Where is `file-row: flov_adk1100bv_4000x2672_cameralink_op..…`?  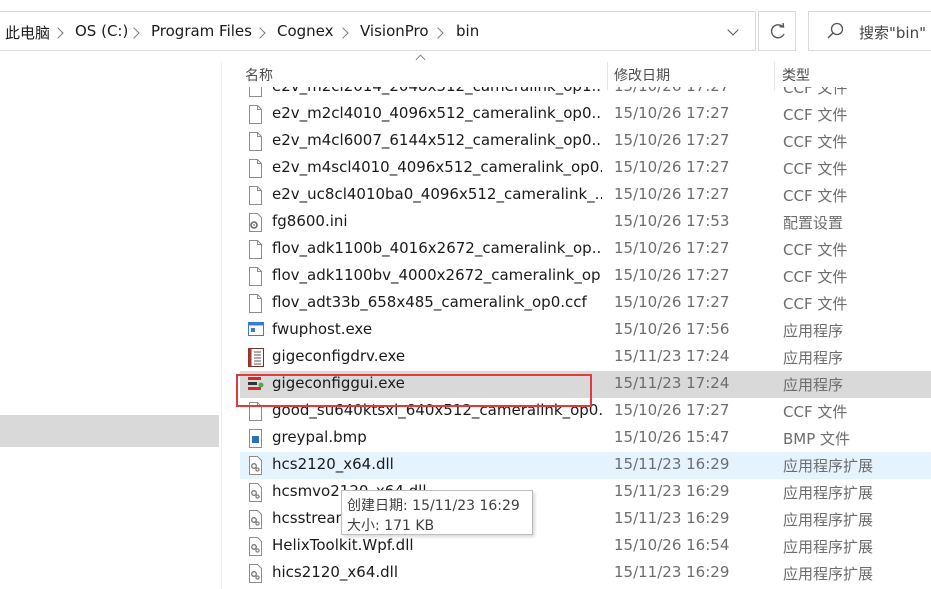
file-row: flov_adk1100bv_4000x2672_cameralink_op..… is located at coordinates (585, 276).